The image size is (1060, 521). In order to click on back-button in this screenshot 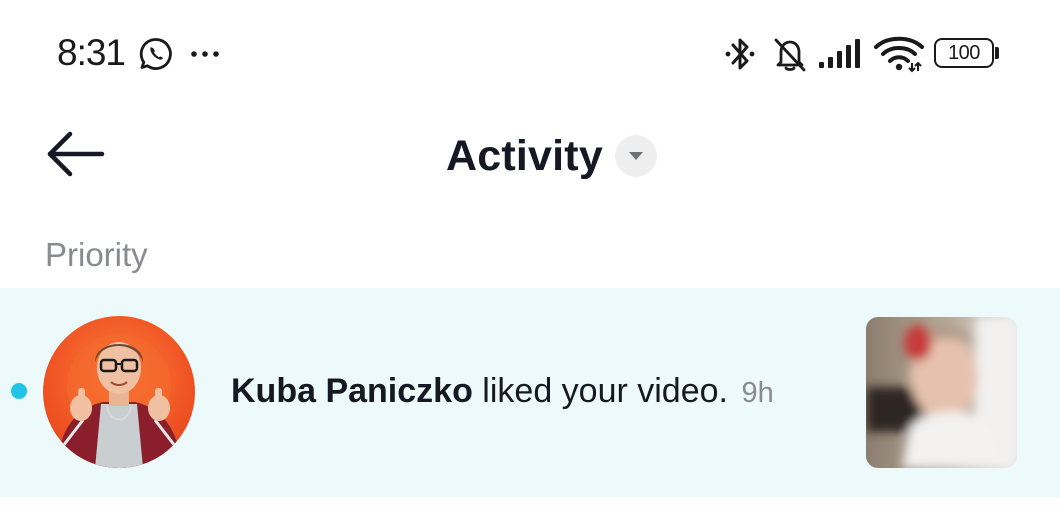, I will do `click(75, 154)`.